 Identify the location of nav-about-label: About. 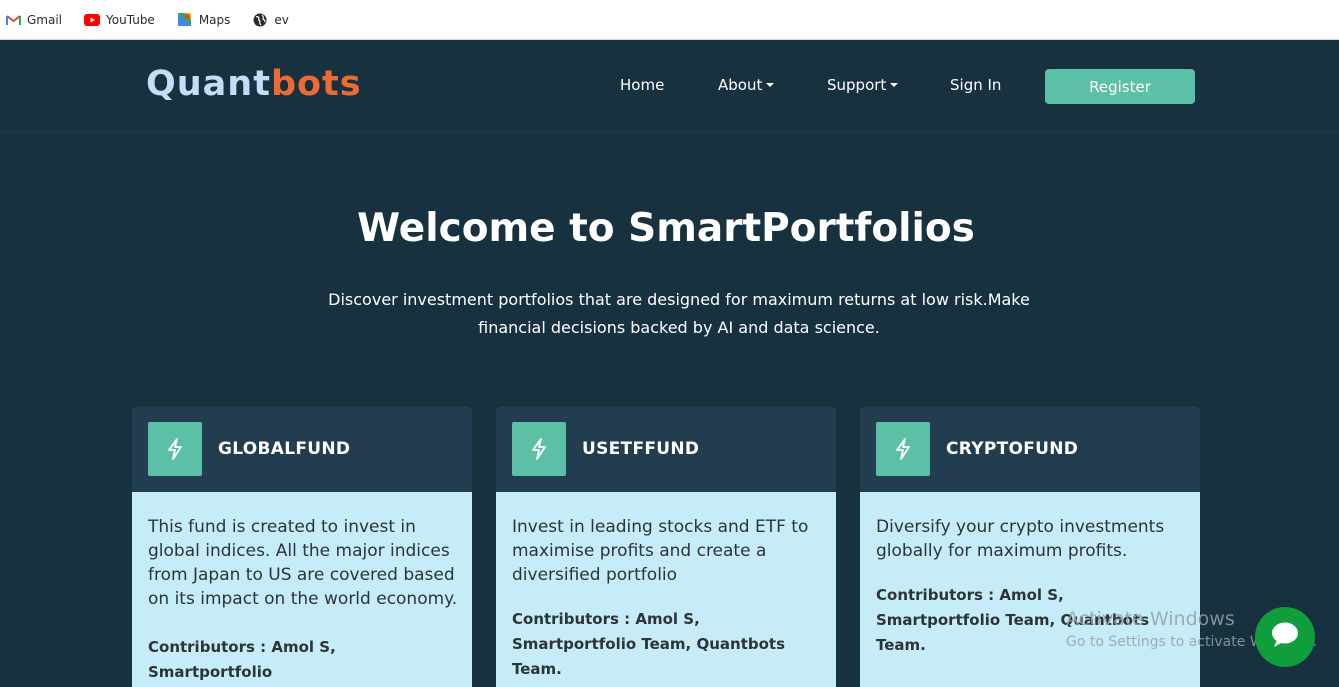
(740, 85).